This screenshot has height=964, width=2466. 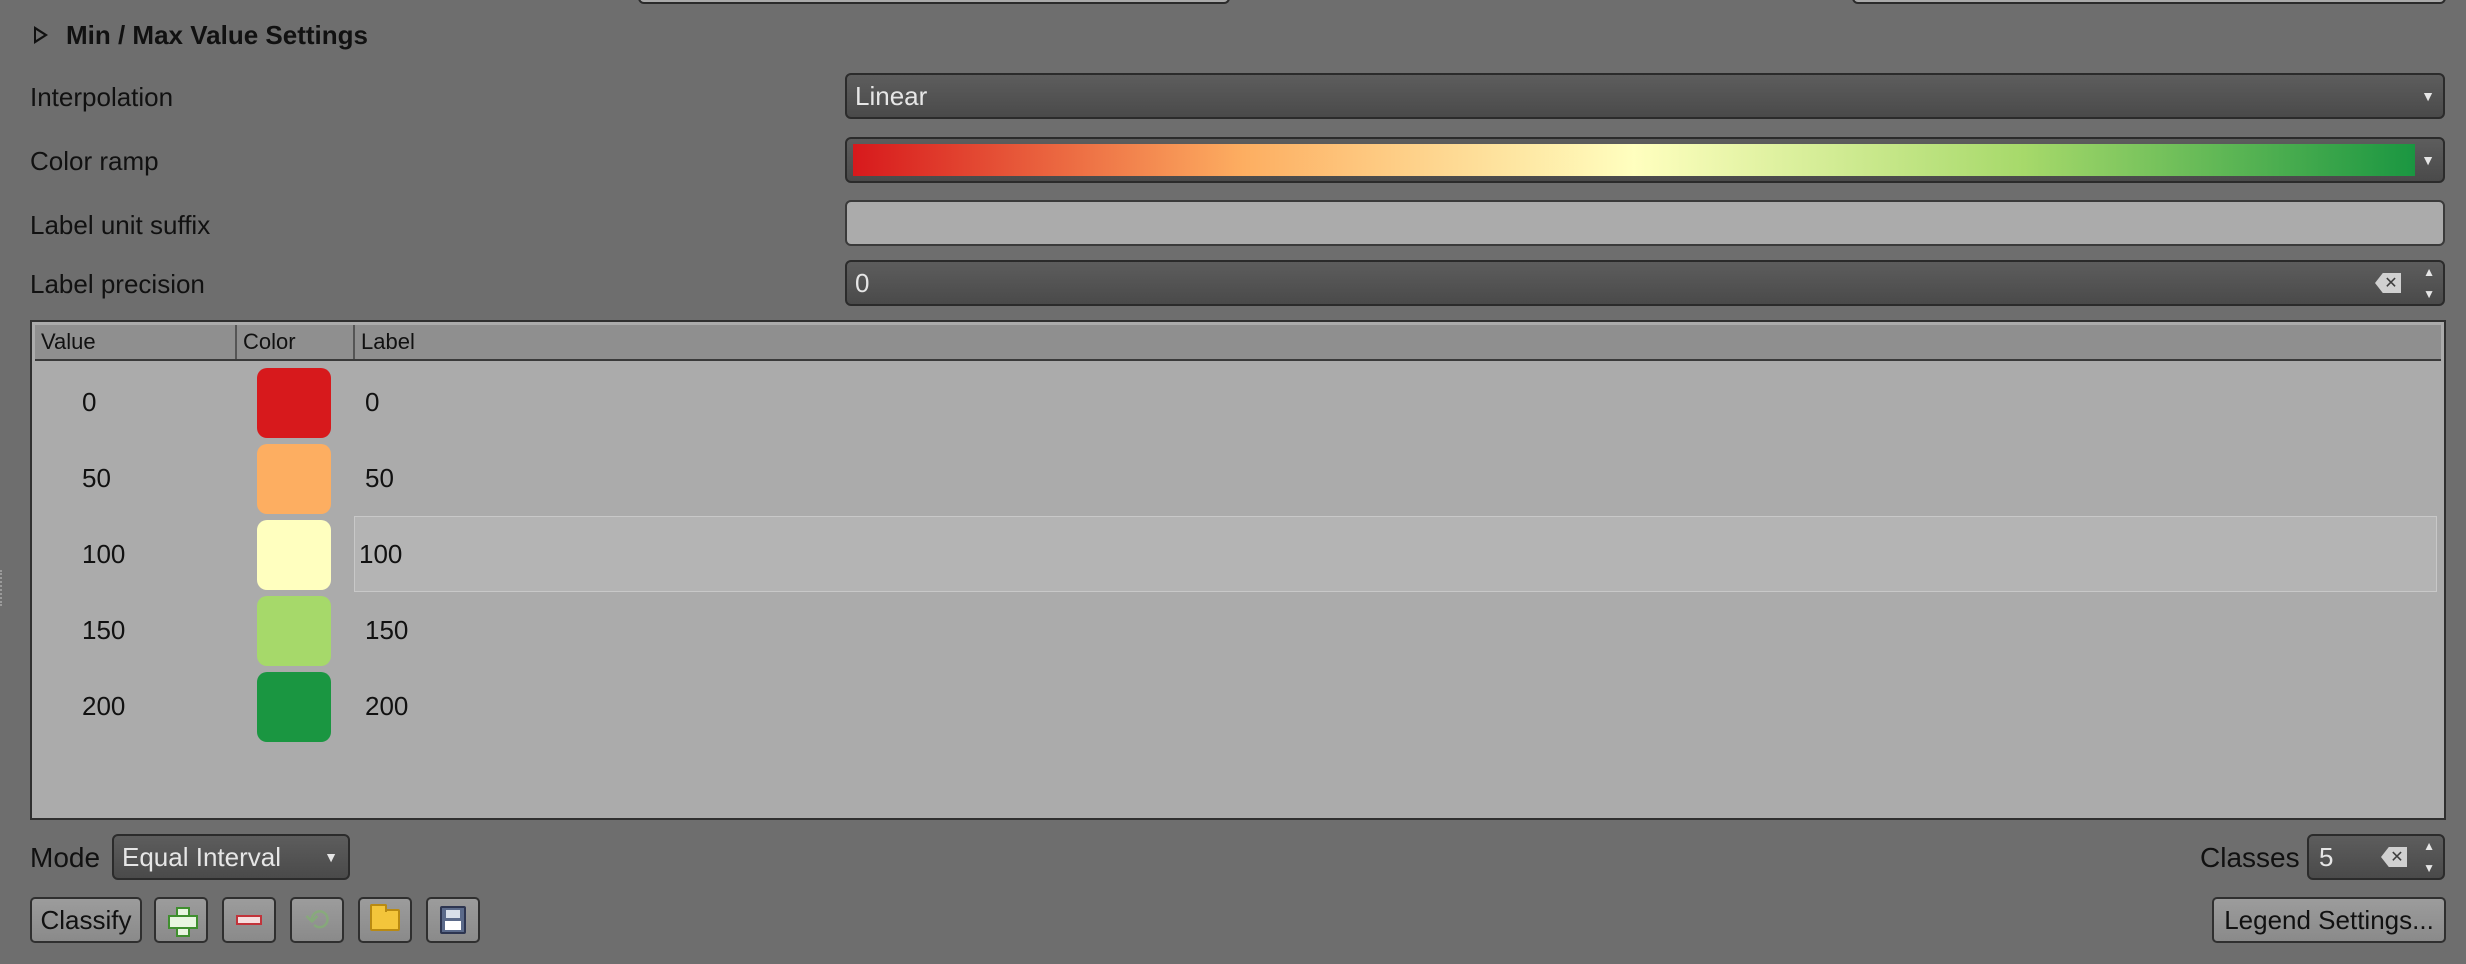 What do you see at coordinates (1645, 223) in the screenshot?
I see `label-unit-suffix-input` at bounding box center [1645, 223].